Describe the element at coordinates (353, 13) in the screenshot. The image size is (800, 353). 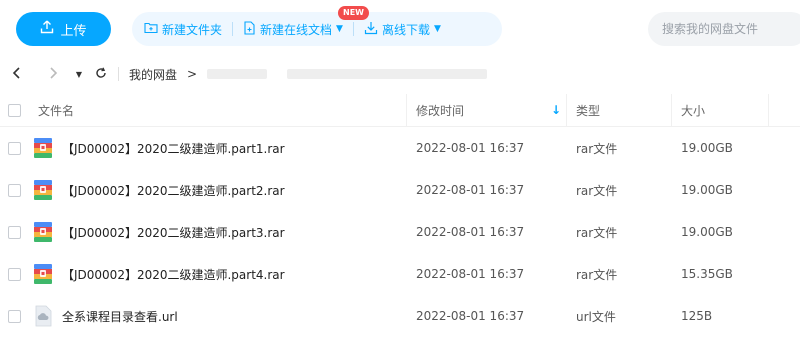
I see `new-badge: NEW` at that location.